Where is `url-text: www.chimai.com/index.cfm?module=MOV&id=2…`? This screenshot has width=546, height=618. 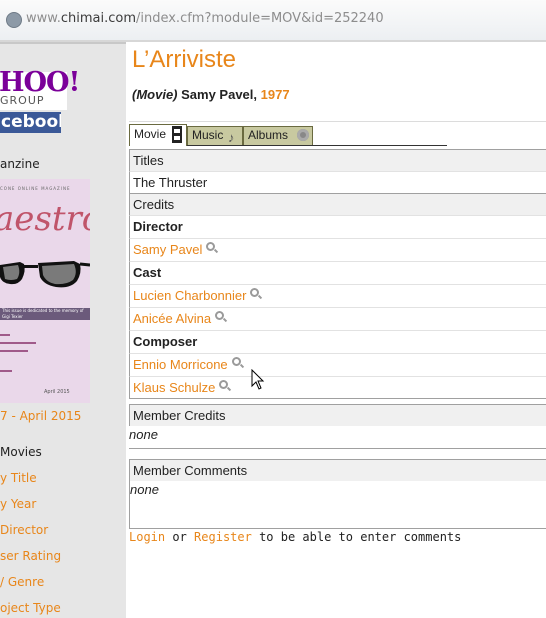
url-text: www.chimai.com/index.cfm?module=MOV&id=2… is located at coordinates (205, 18).